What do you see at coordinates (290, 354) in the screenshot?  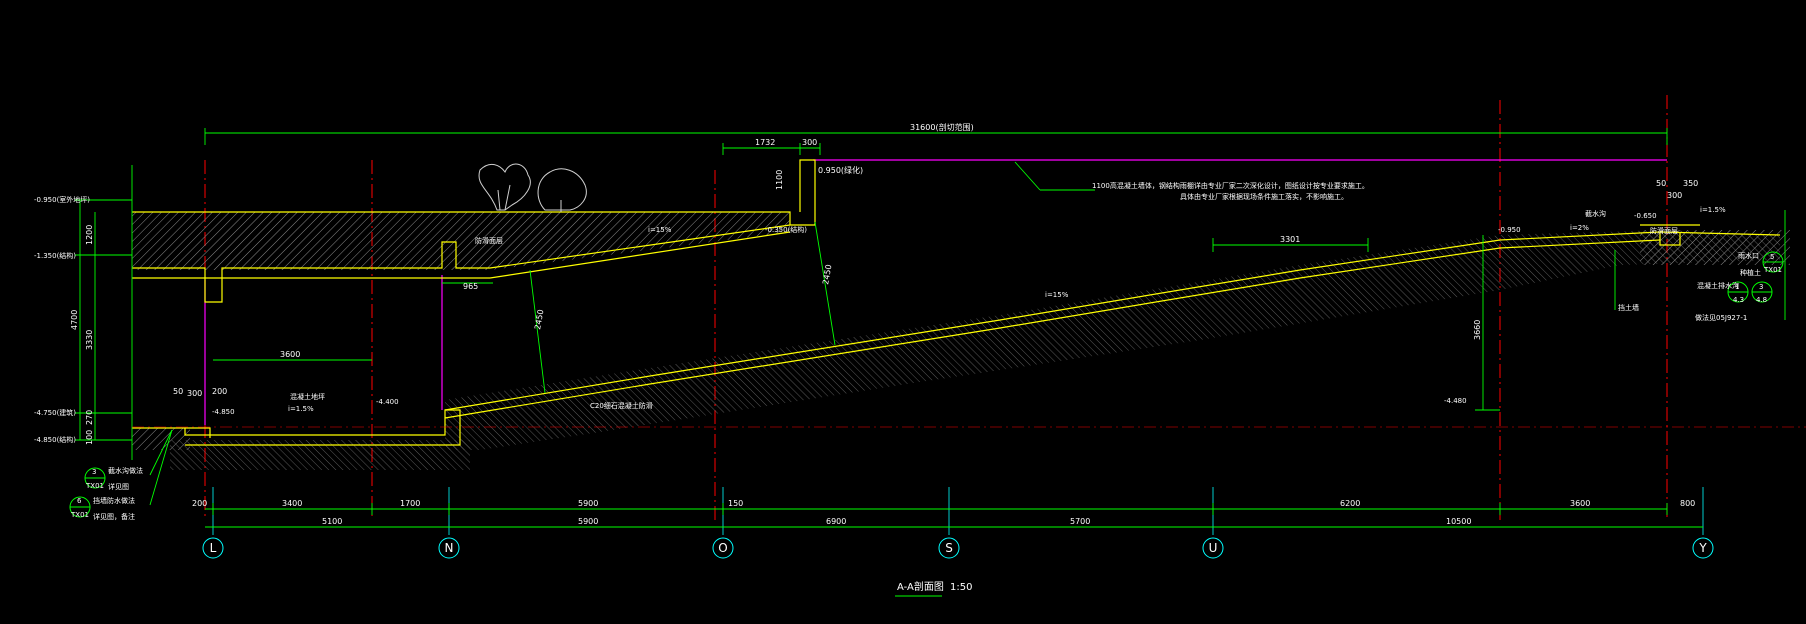 I see `dim-3600: 3600` at bounding box center [290, 354].